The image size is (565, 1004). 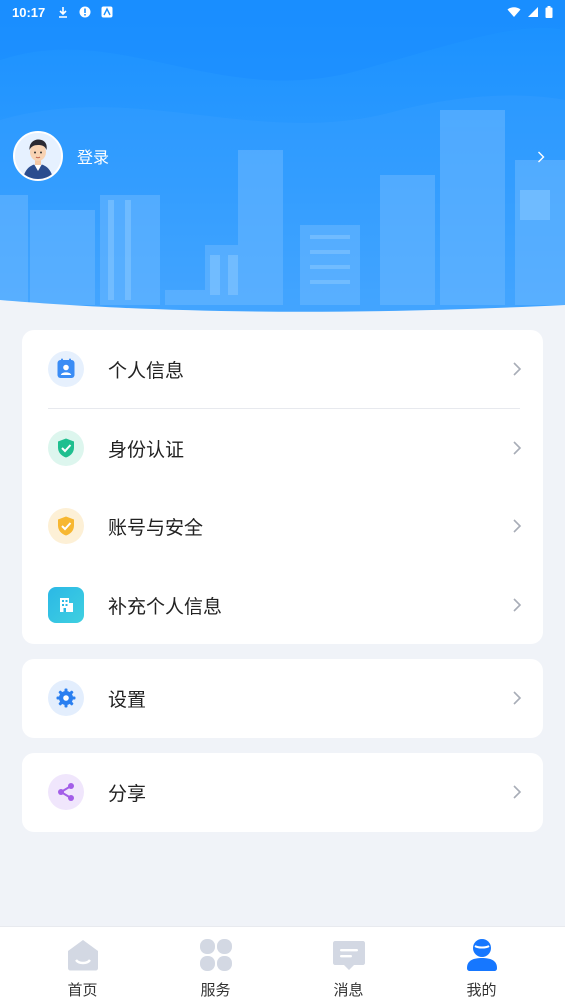 I want to click on gear-icon, so click(x=66, y=698).